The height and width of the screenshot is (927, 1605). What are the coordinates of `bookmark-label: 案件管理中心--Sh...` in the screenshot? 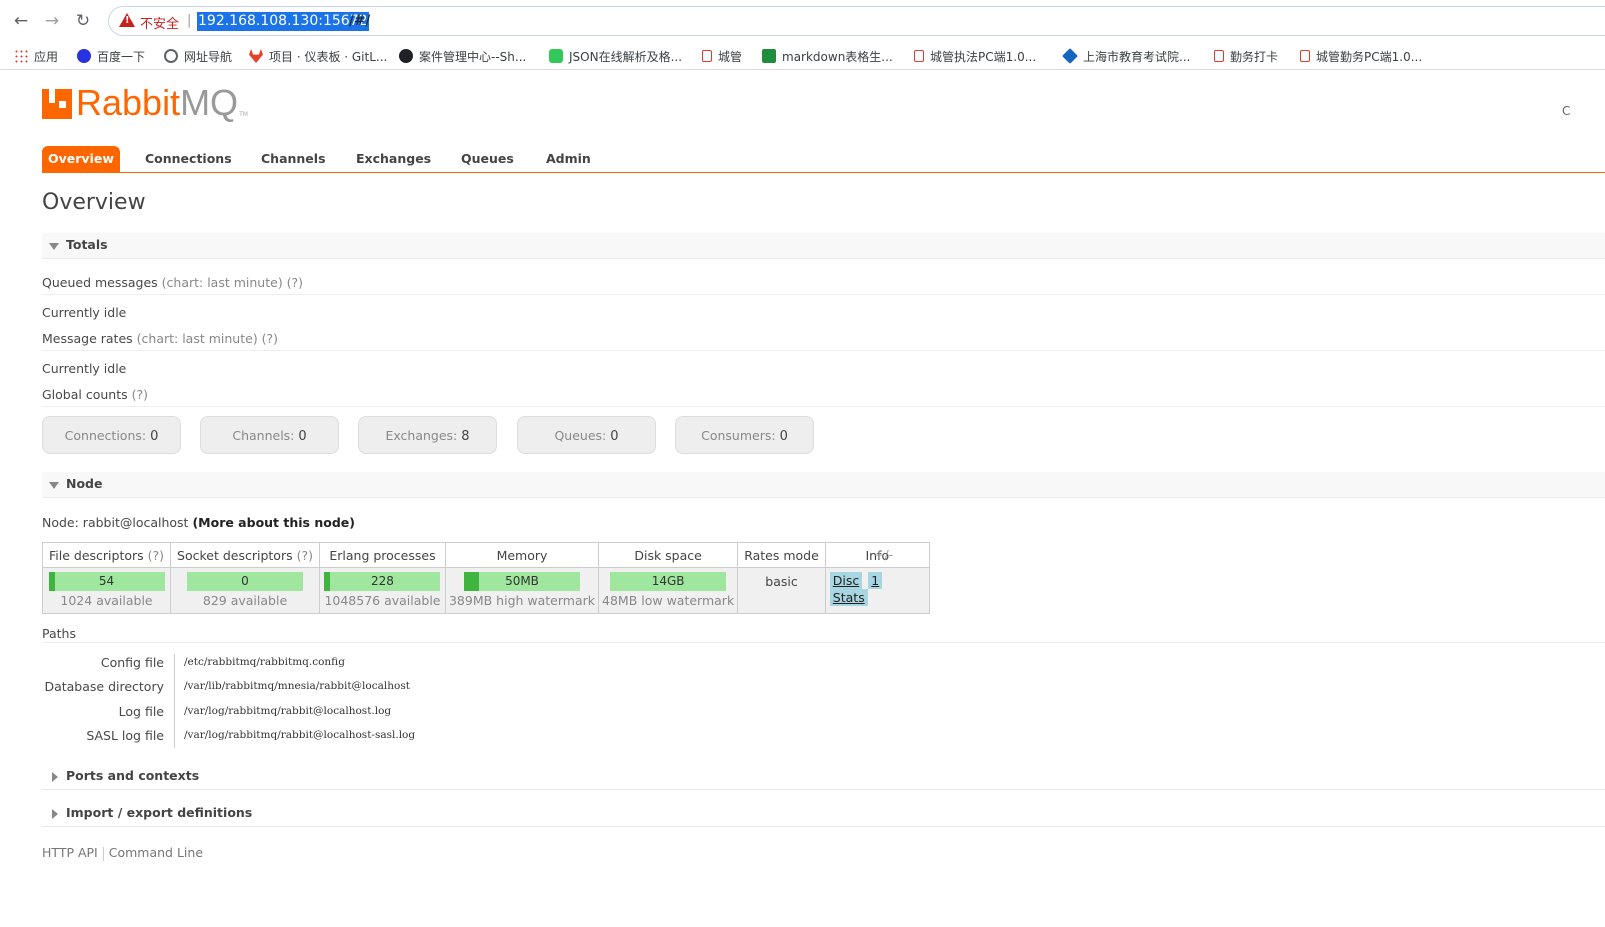 It's located at (473, 56).